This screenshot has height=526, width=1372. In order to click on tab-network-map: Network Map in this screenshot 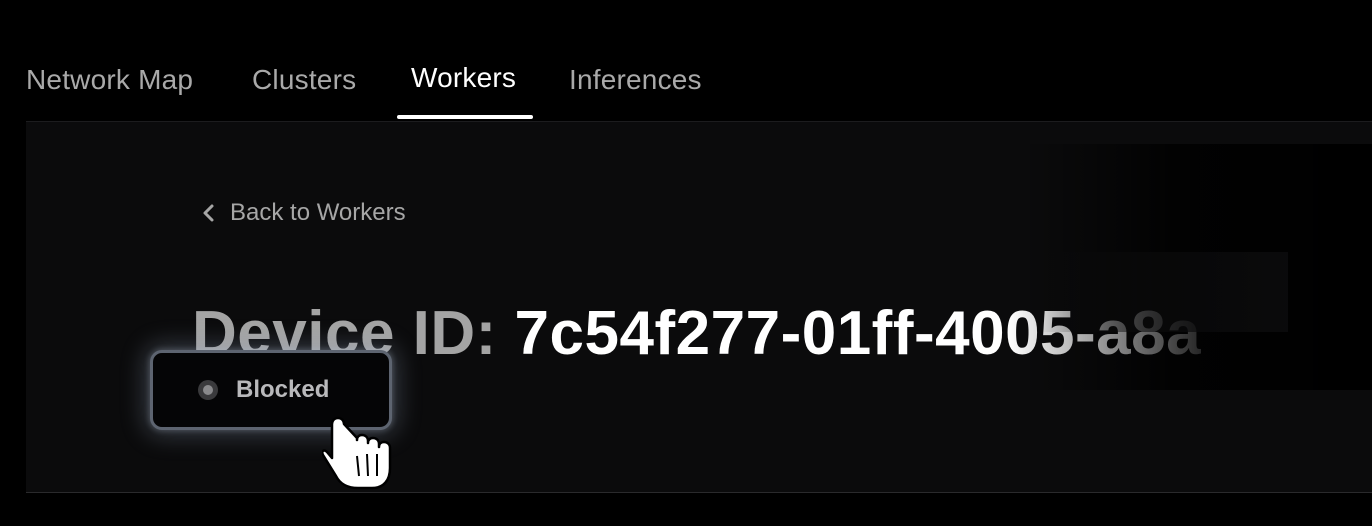, I will do `click(109, 80)`.